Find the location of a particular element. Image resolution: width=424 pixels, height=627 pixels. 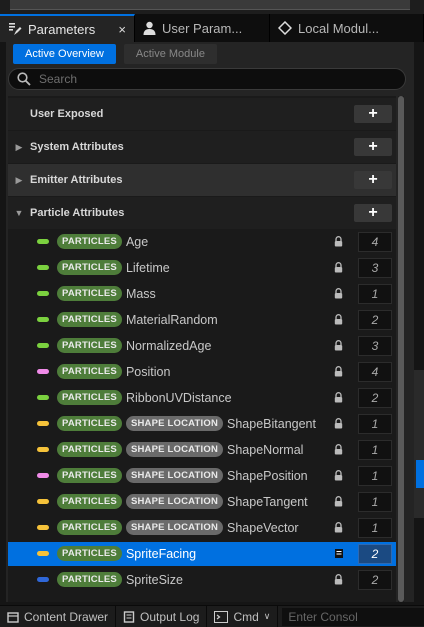

parameter-name: ShapeNormal is located at coordinates (265, 449).